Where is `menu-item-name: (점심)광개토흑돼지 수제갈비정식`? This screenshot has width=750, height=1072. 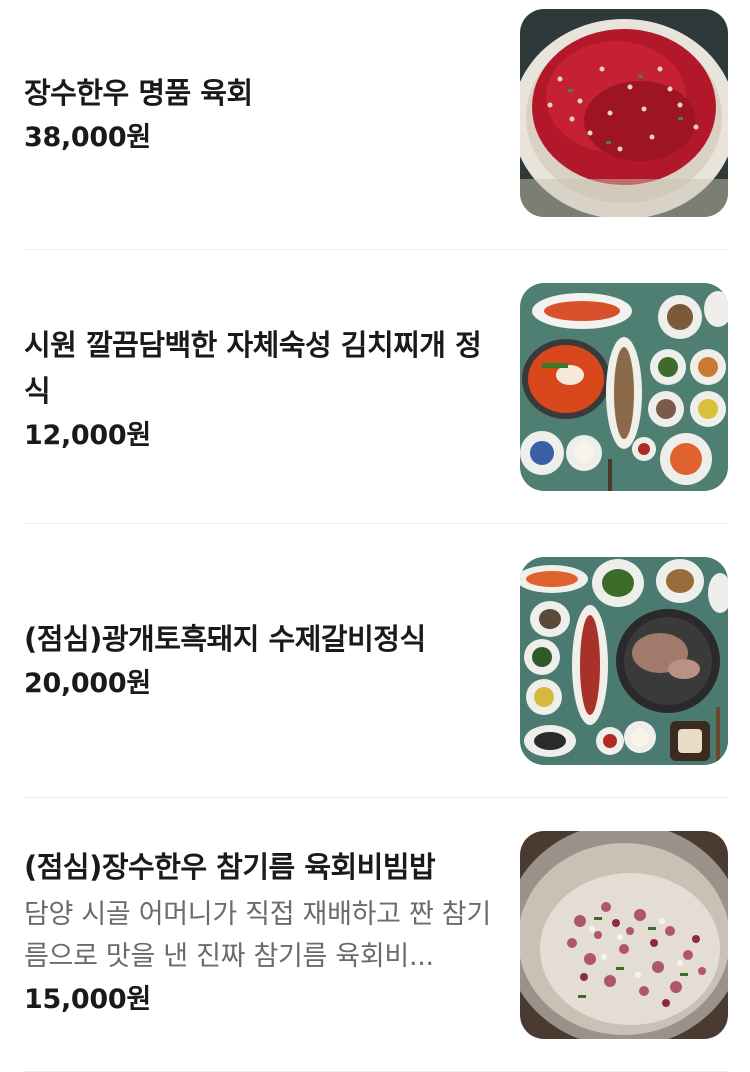 menu-item-name: (점심)광개토흑돼지 수제갈비정식 is located at coordinates (225, 639).